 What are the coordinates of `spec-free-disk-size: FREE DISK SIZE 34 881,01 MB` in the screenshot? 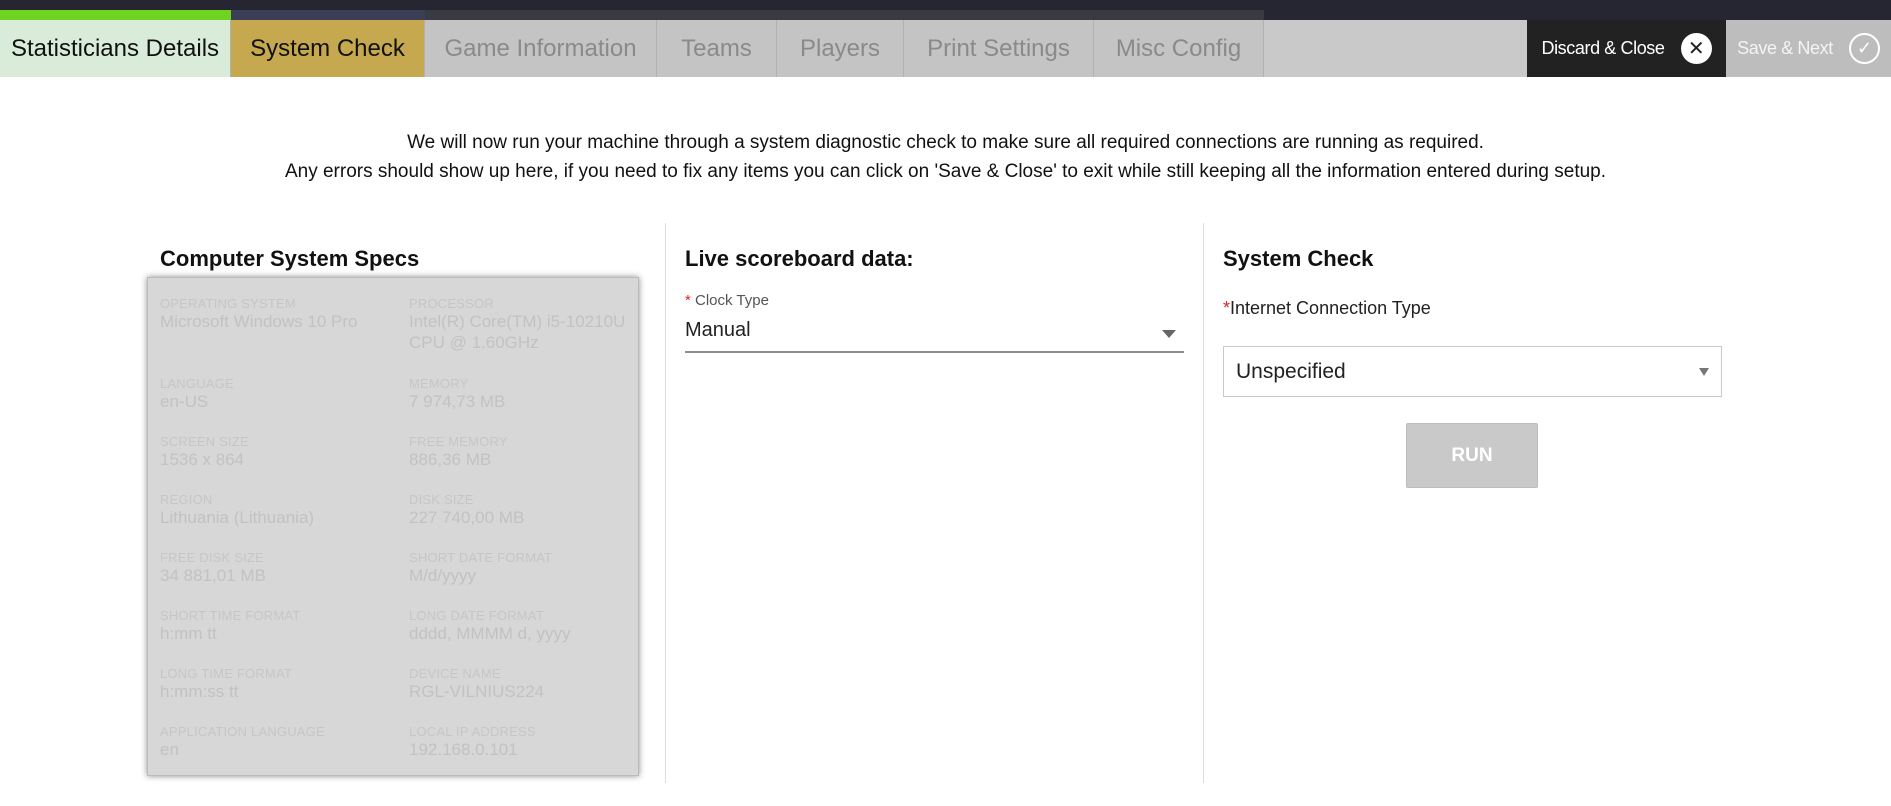 It's located at (275, 568).